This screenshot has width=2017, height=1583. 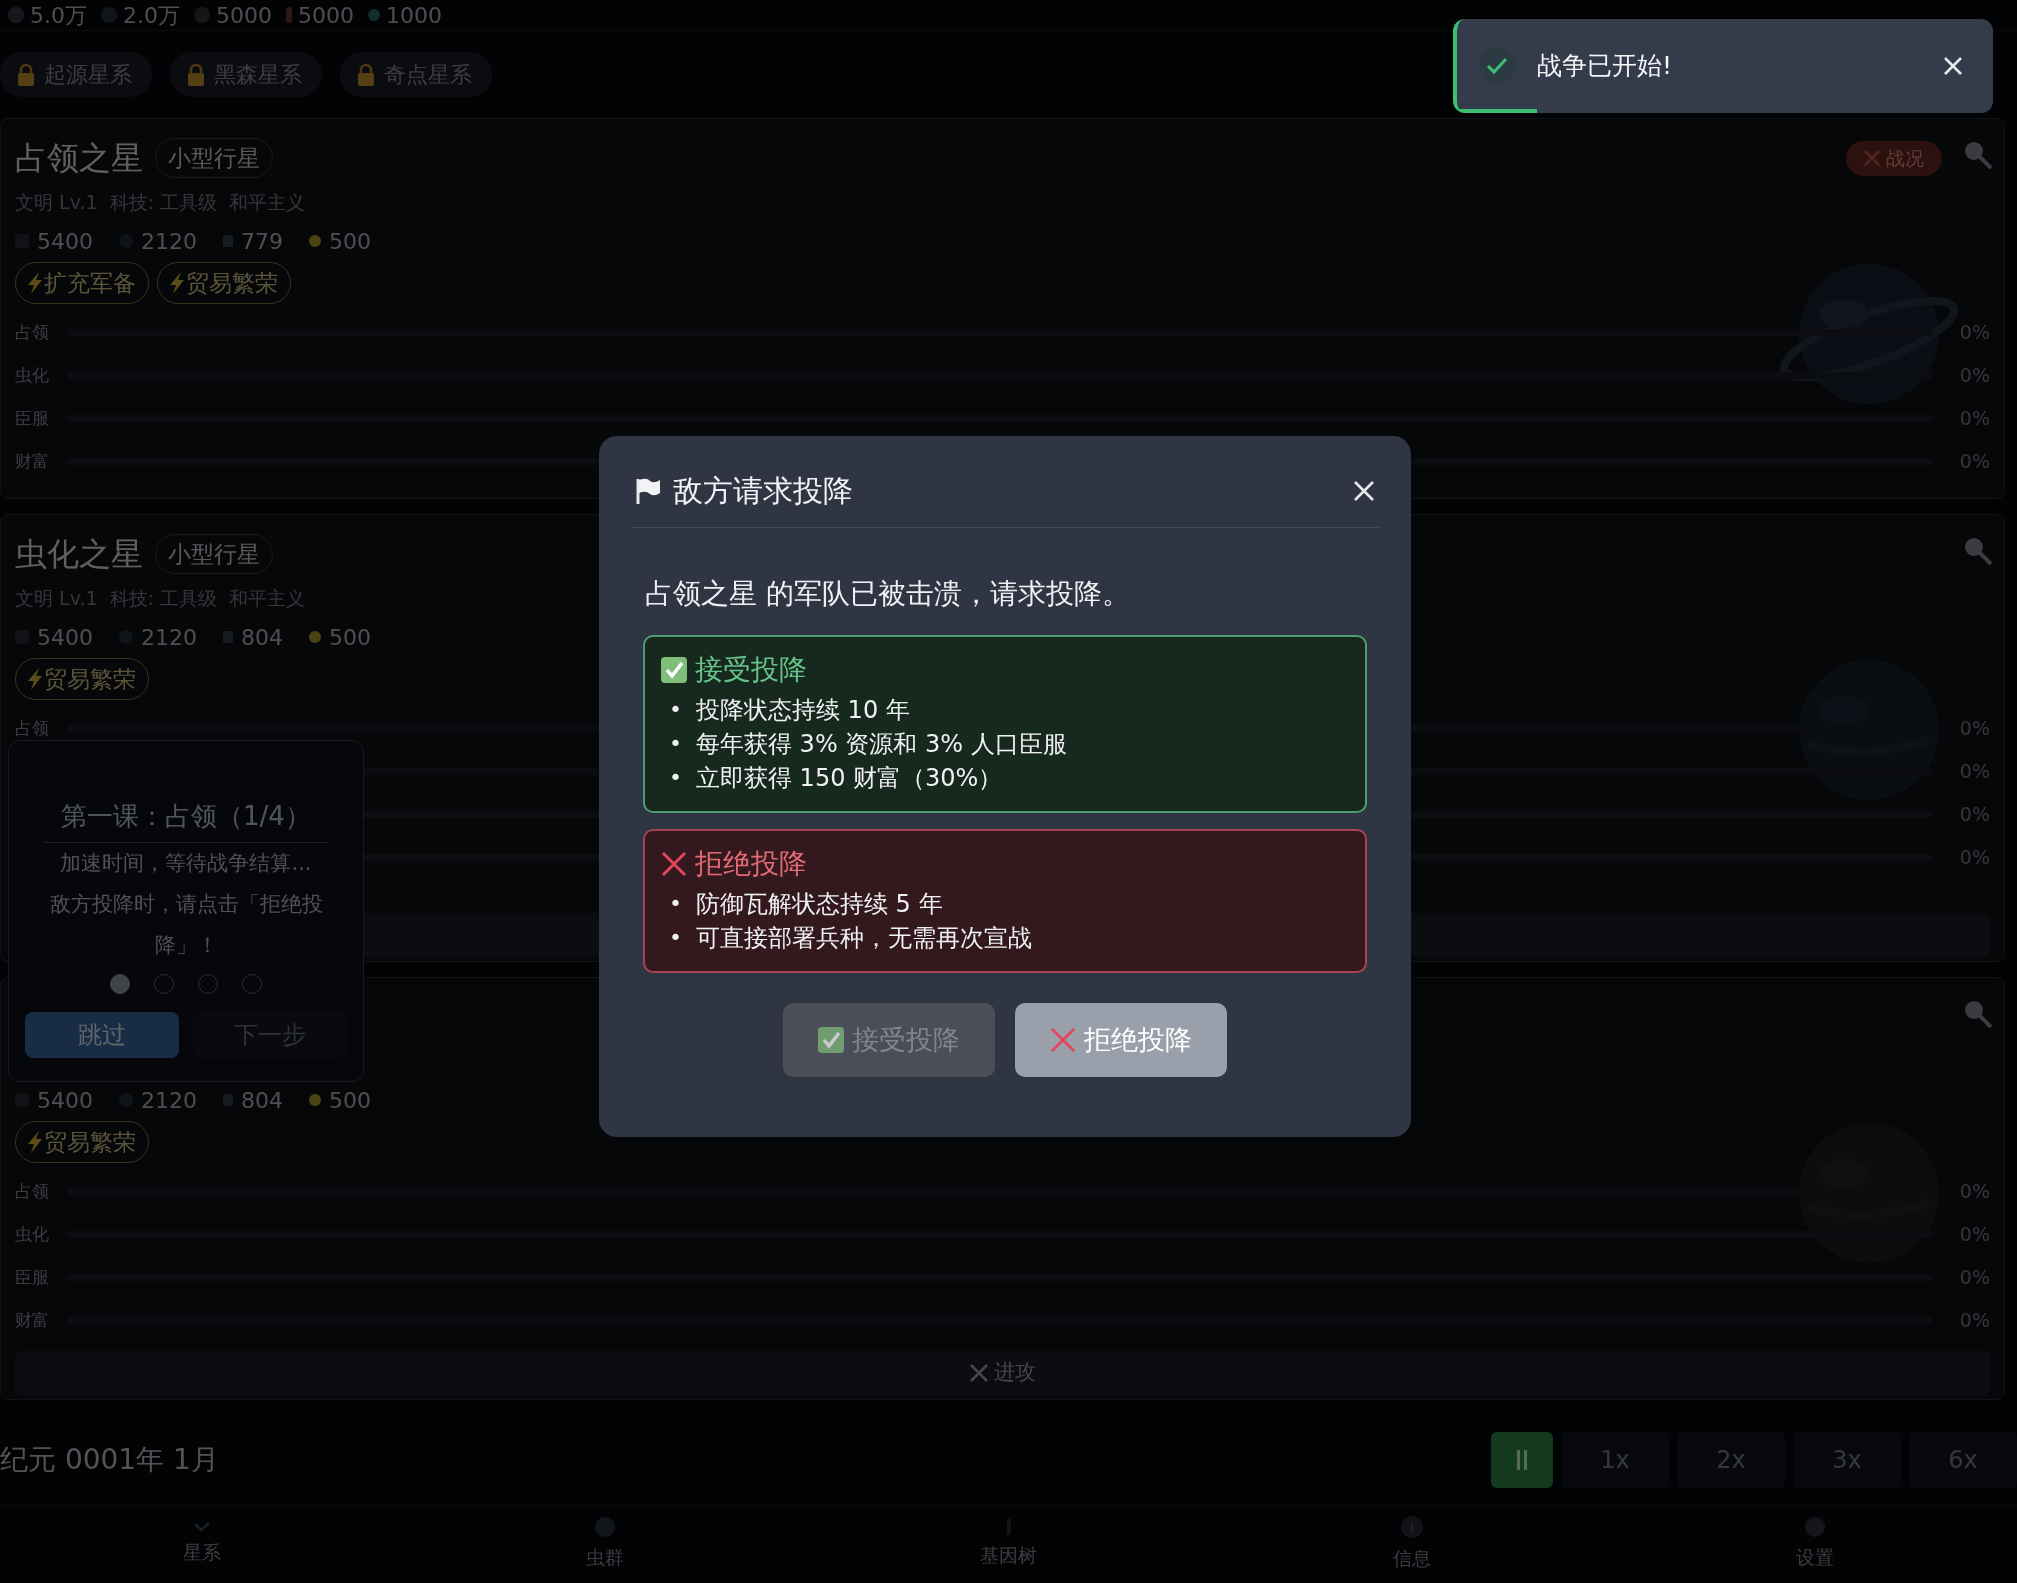 I want to click on skip-button: 跳过, so click(x=102, y=1034).